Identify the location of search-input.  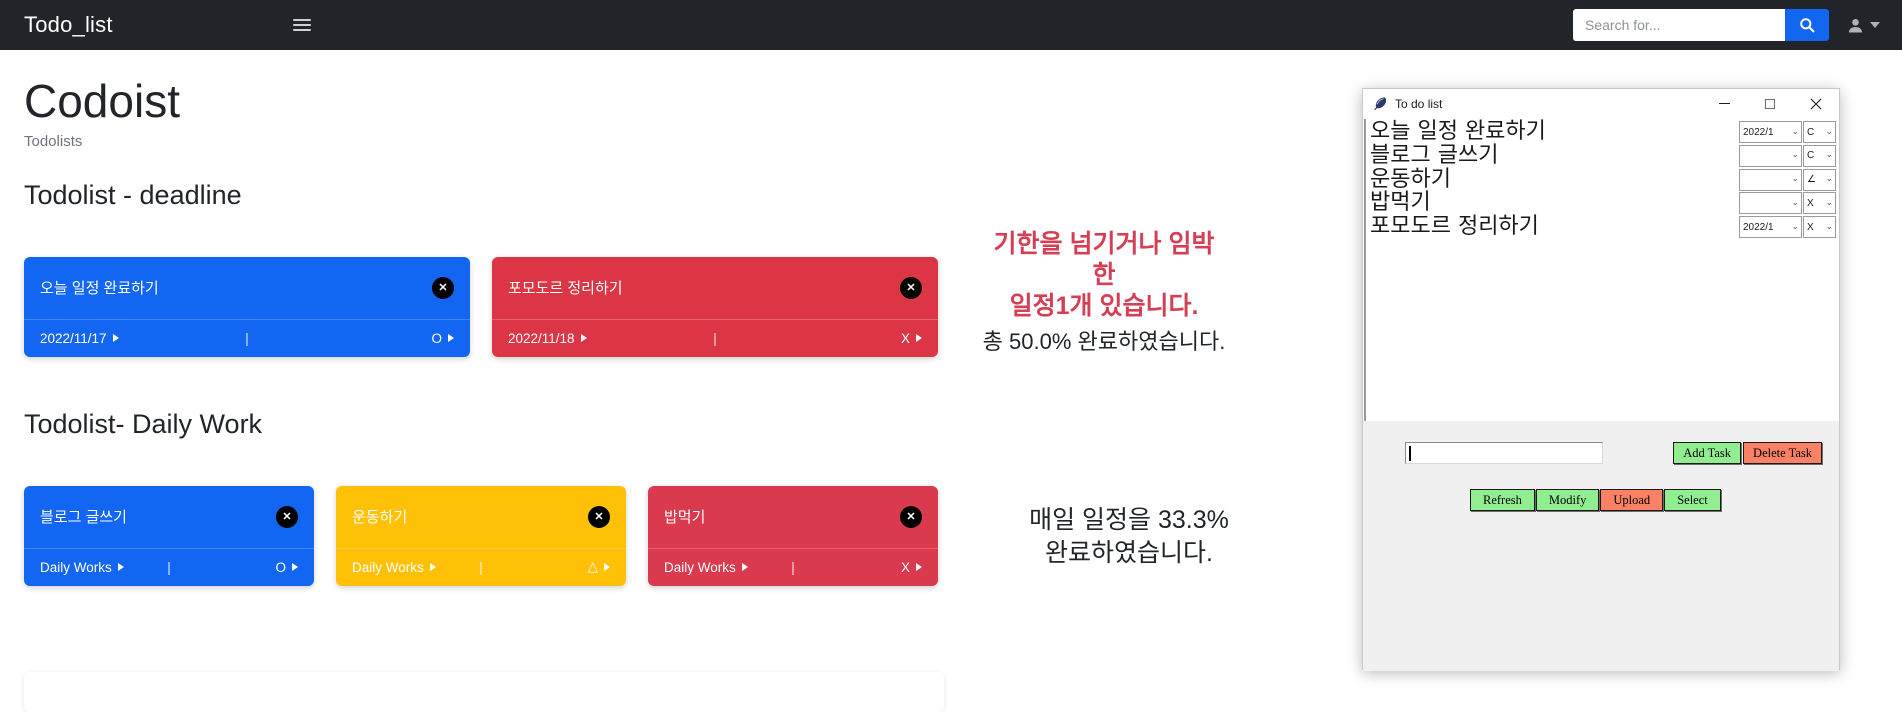
(1679, 25).